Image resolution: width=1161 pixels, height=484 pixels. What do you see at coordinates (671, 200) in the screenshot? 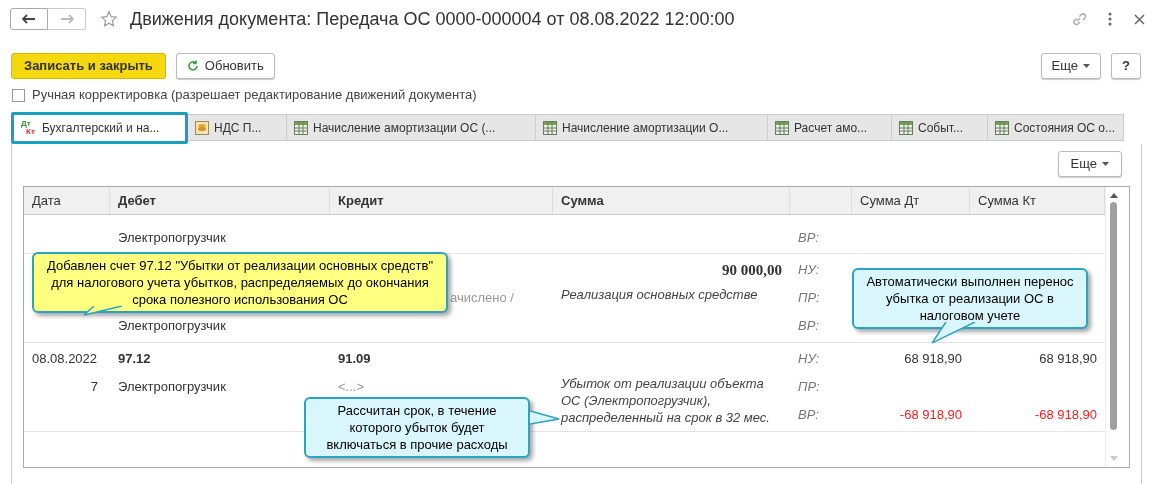
I see `column-header: Сумма` at bounding box center [671, 200].